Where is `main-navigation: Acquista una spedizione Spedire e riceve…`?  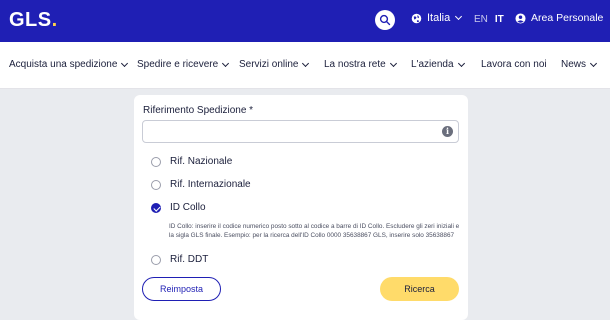
main-navigation: Acquista una spedizione Spedire e riceve… is located at coordinates (305, 65).